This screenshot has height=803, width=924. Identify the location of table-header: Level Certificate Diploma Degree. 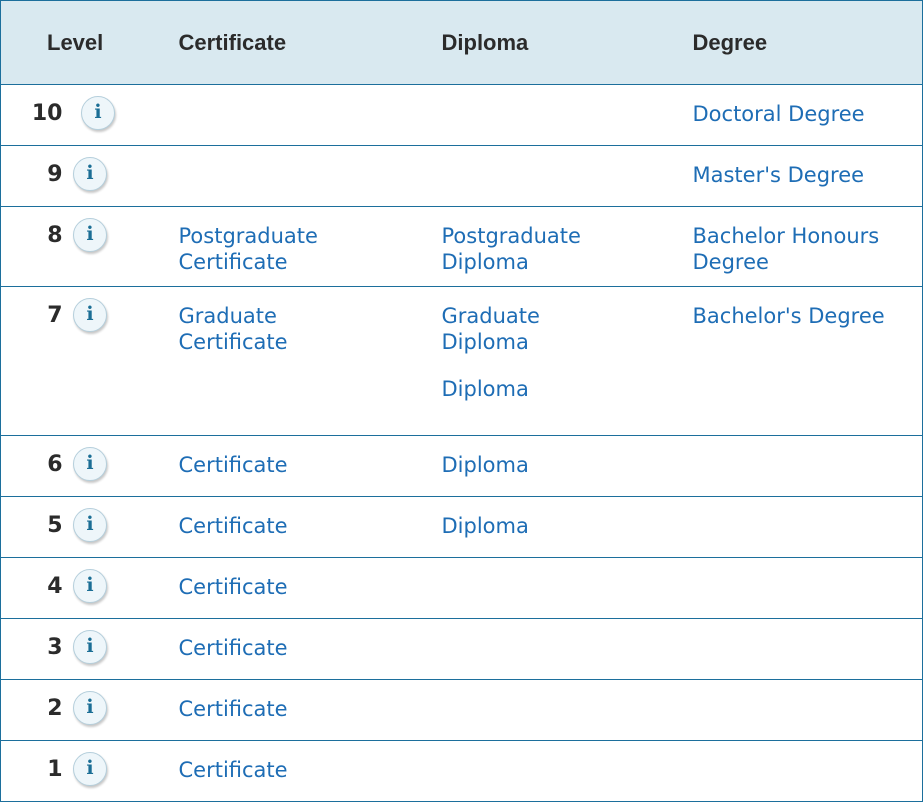
(461, 42).